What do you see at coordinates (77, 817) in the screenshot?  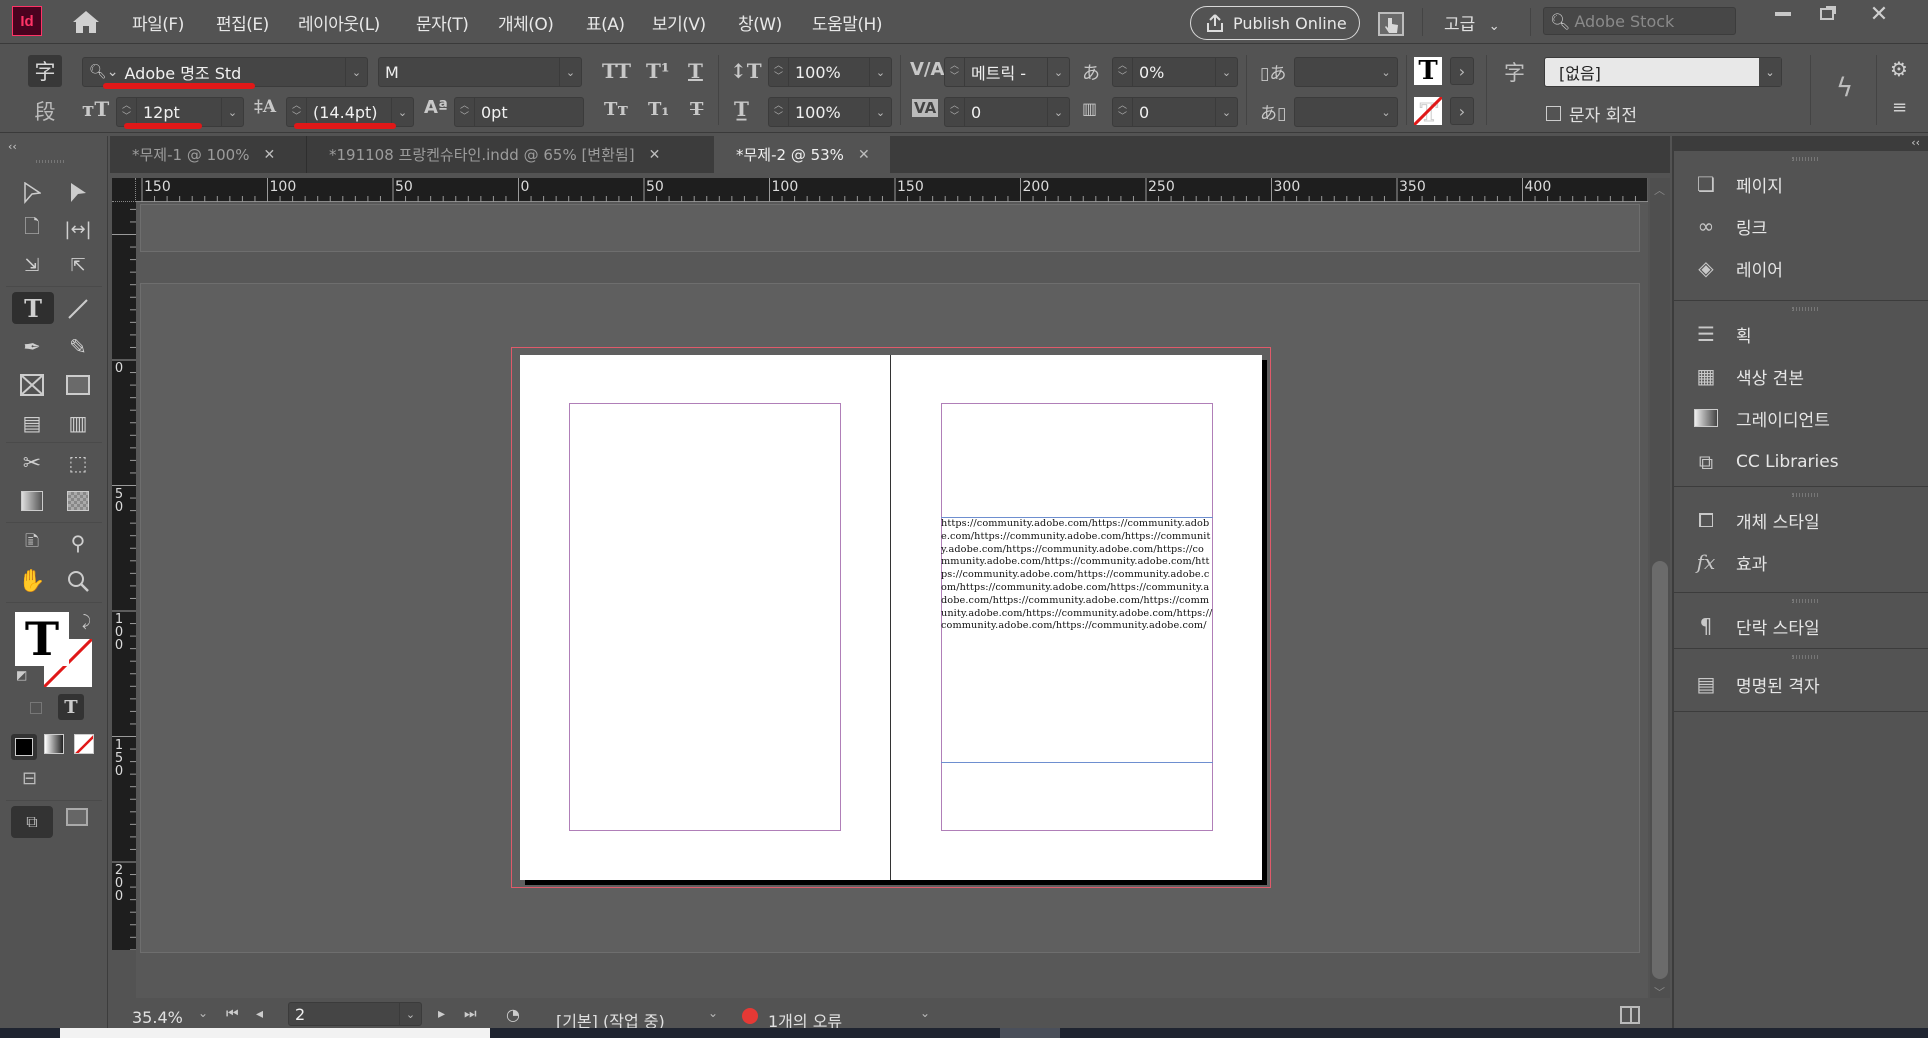 I see `preview-mode-button` at bounding box center [77, 817].